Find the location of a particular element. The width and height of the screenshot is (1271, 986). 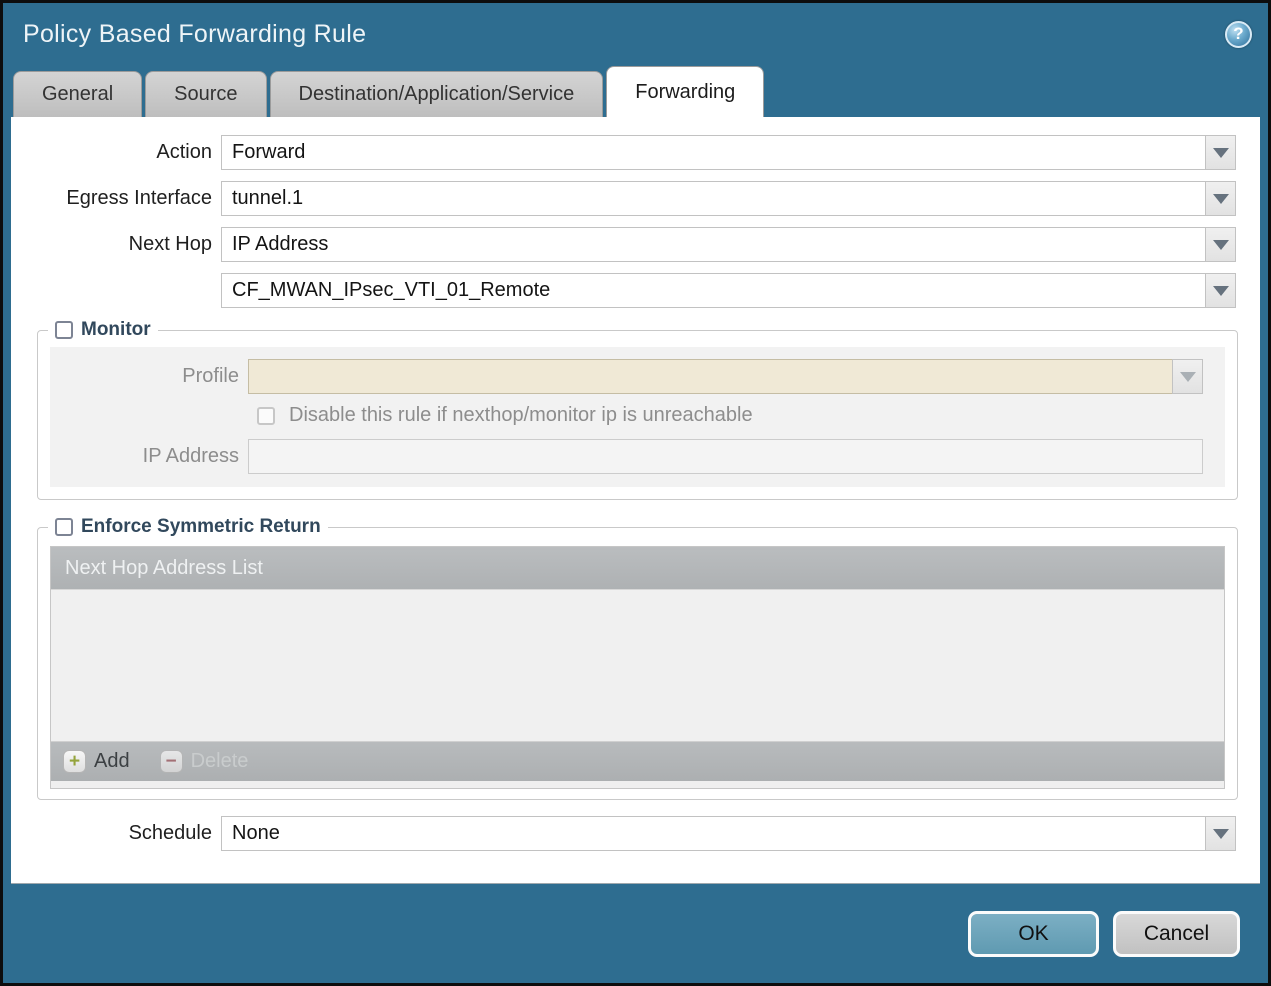

egress-interface-select: tunnel.1 is located at coordinates (713, 198).